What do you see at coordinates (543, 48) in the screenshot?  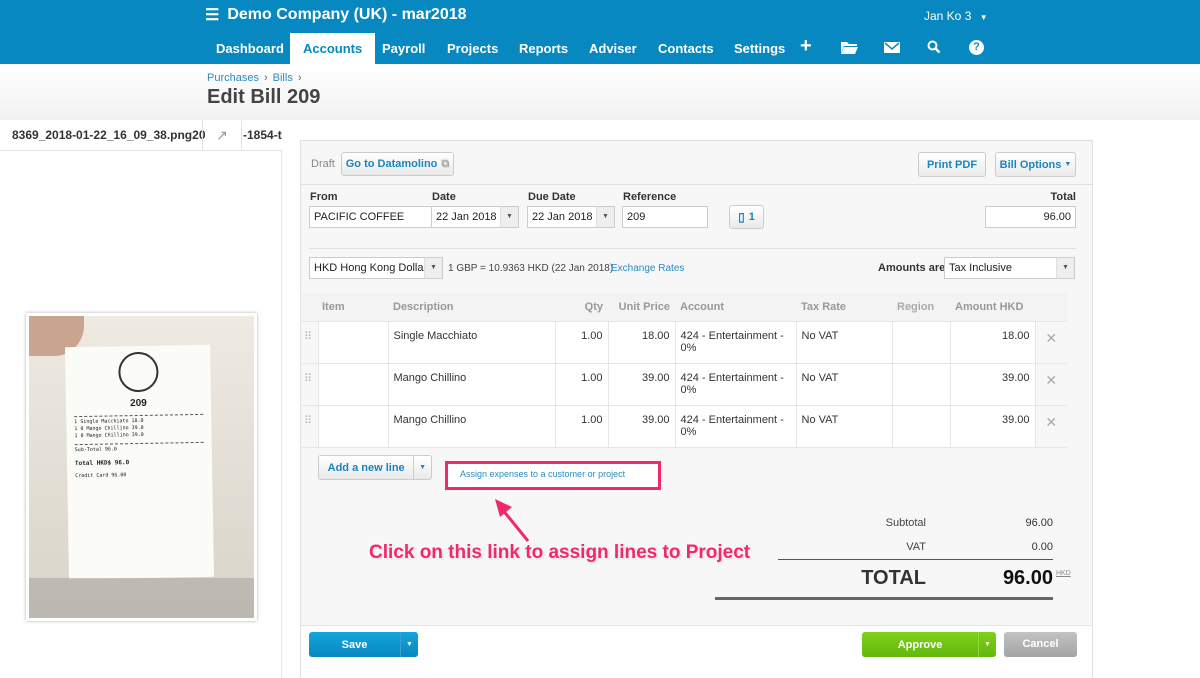 I see `nav-reports: Reports` at bounding box center [543, 48].